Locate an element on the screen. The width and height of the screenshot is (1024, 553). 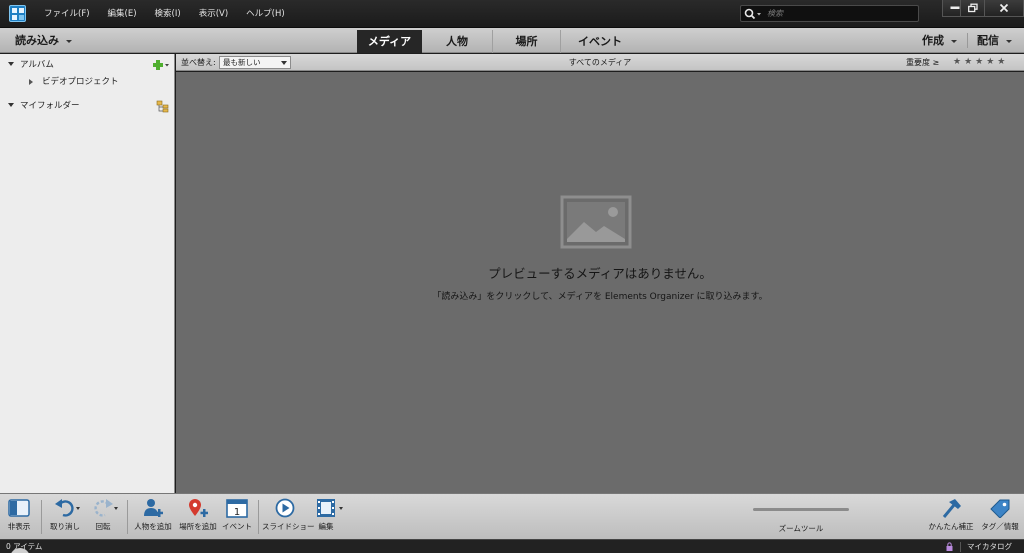
menu-bar: ファイル(F) 編集(E) 検索(I) 表示(V) ヘルプ(H) is located at coordinates (173, 14).